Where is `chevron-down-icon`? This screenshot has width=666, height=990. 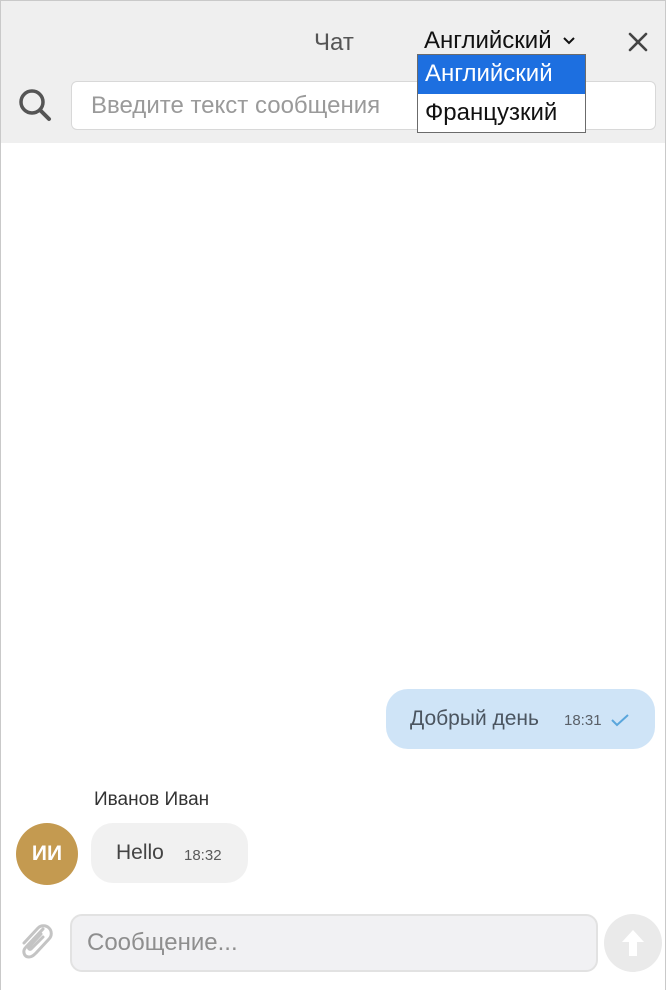
chevron-down-icon is located at coordinates (568, 41).